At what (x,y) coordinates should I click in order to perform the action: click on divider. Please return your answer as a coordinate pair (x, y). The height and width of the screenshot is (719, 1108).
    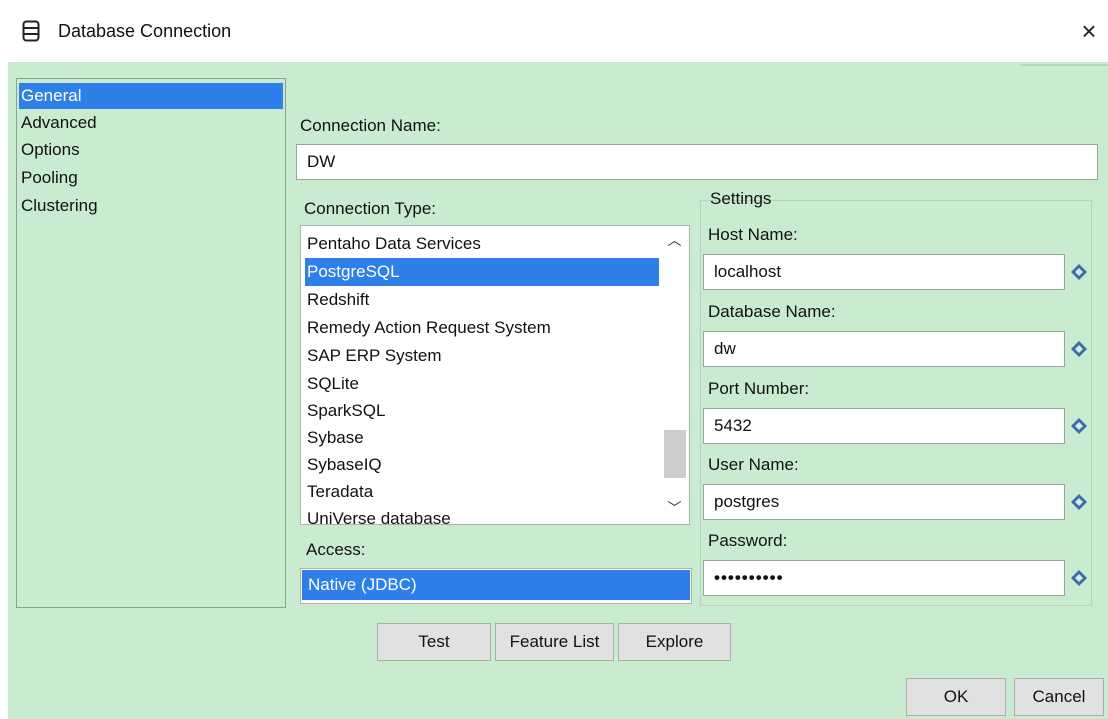
    Looking at the image, I should click on (1064, 65).